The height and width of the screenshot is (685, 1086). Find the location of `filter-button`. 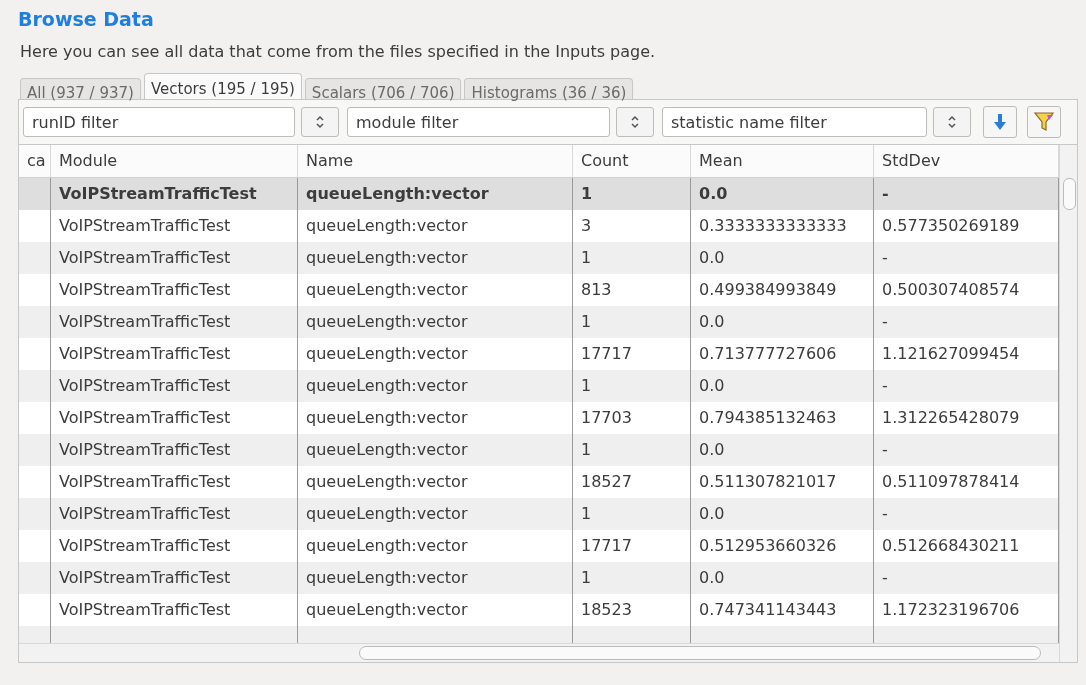

filter-button is located at coordinates (1044, 122).